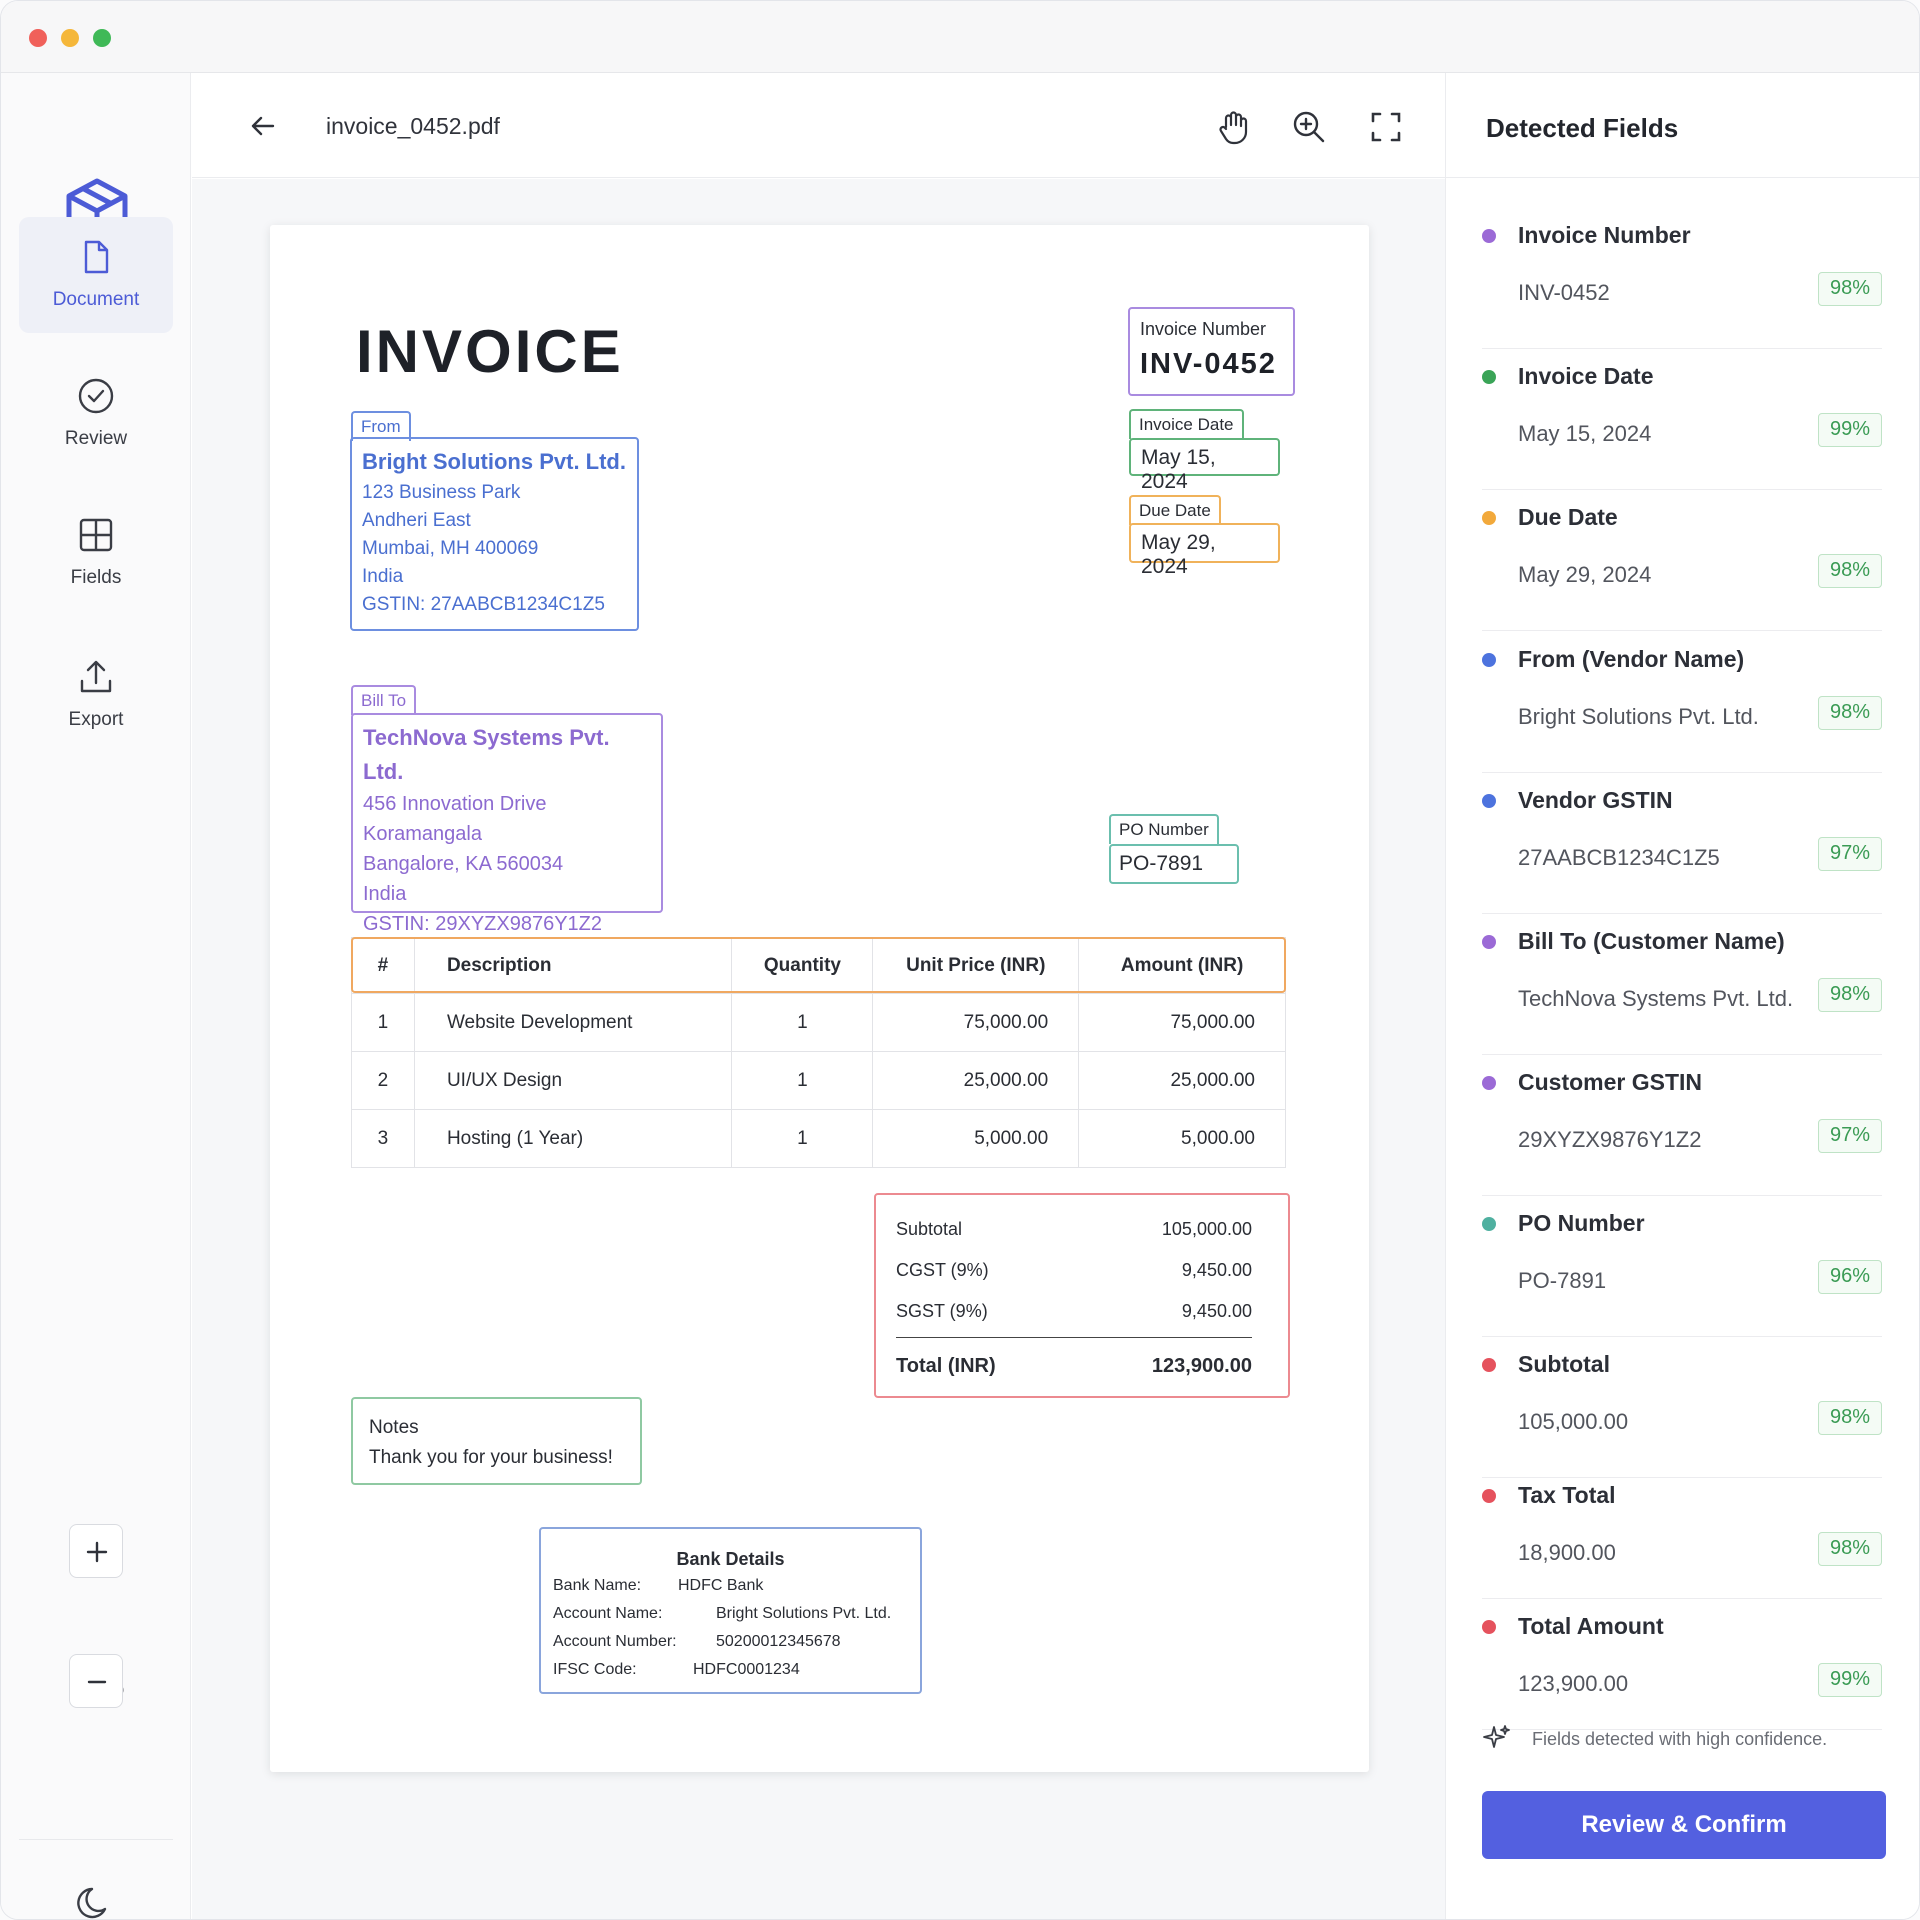 This screenshot has width=1920, height=1920. I want to click on confidence-badge: 99%, so click(1850, 430).